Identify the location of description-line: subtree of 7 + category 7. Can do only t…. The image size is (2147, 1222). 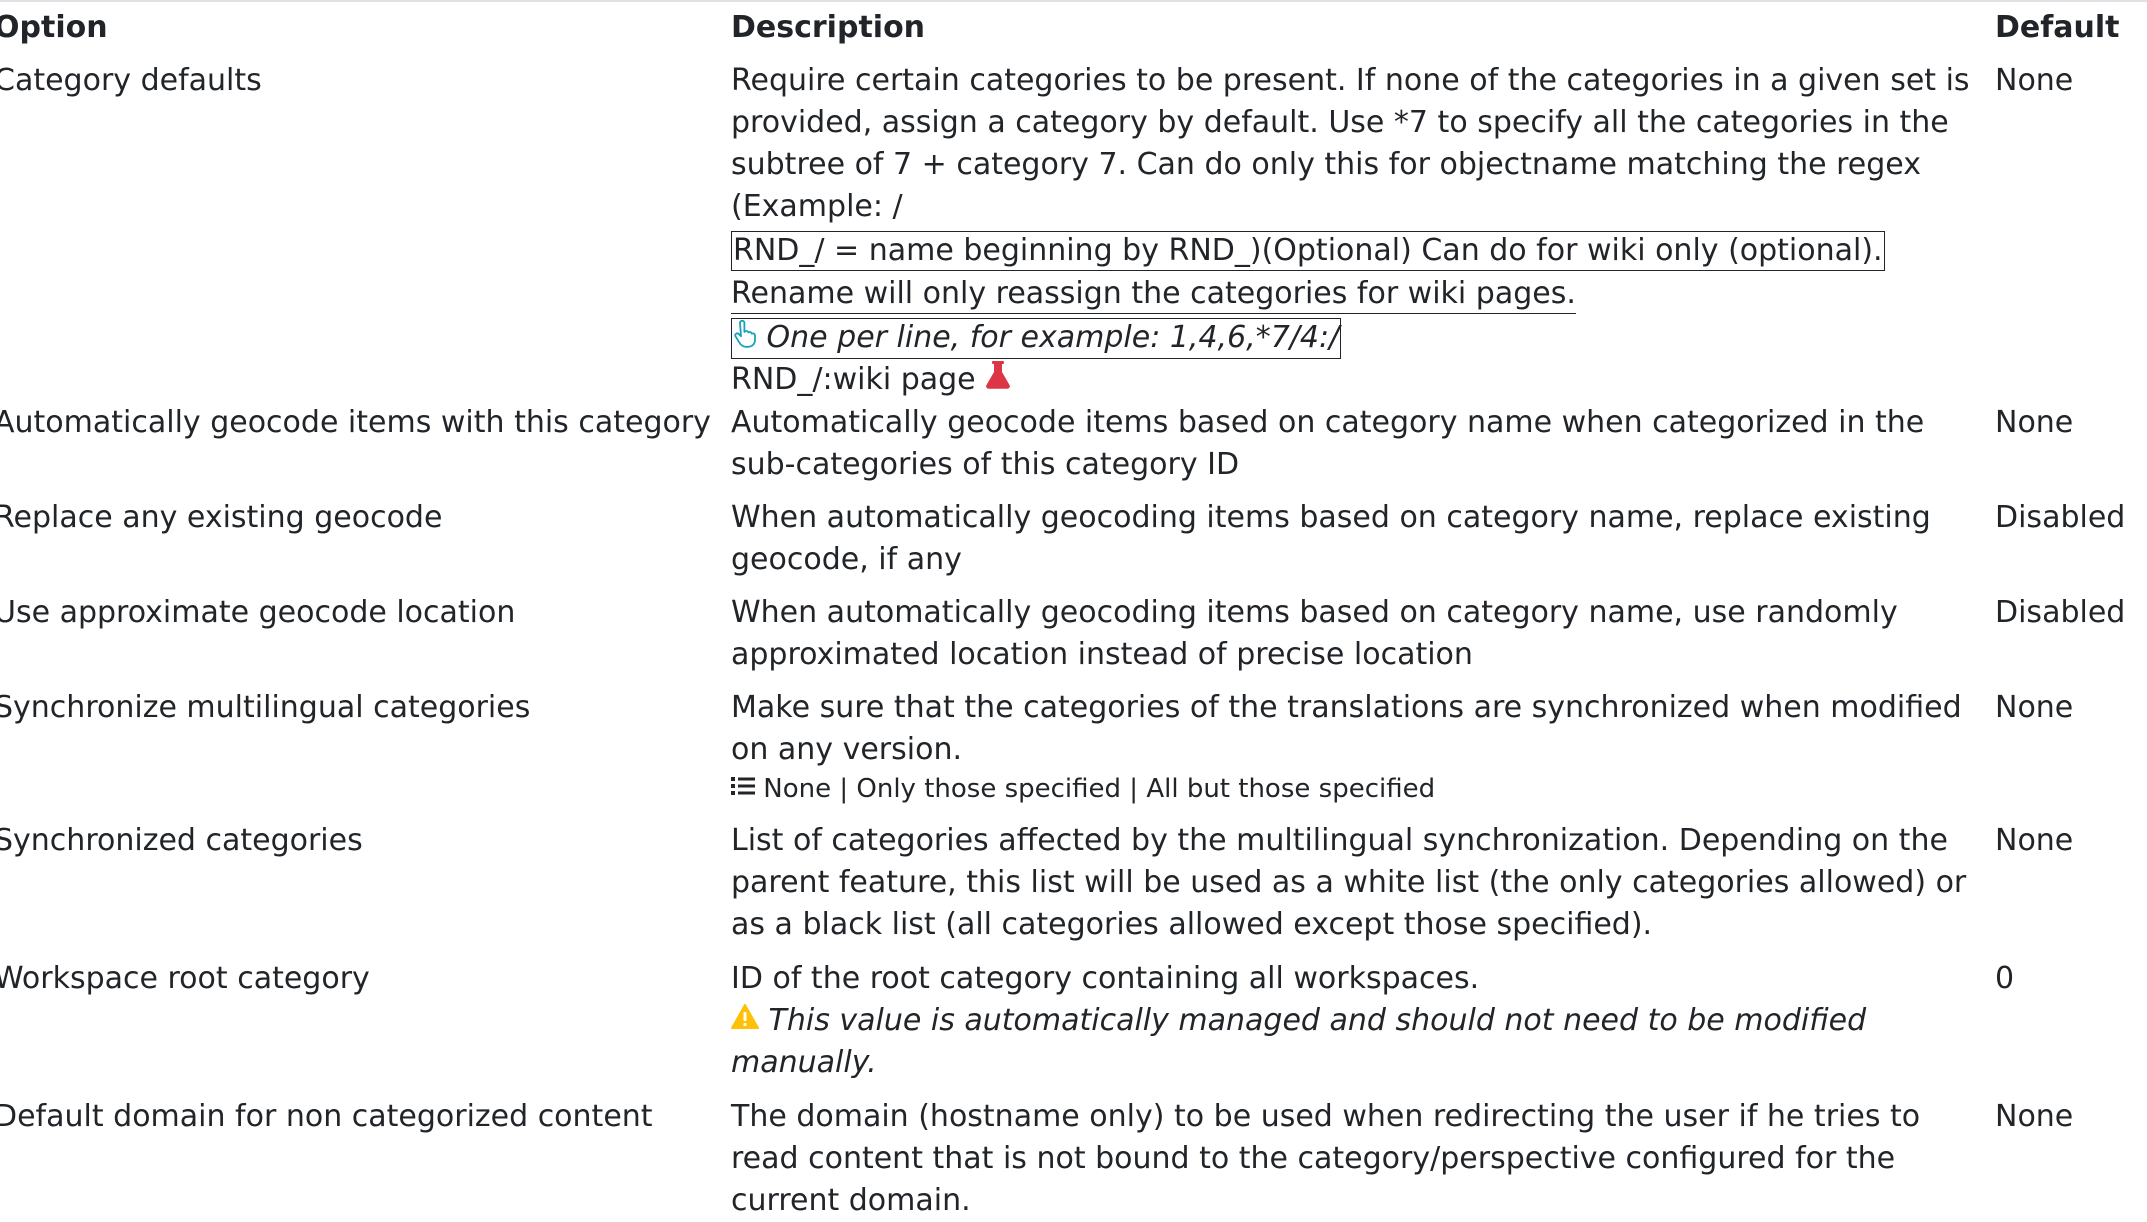
(1326, 164).